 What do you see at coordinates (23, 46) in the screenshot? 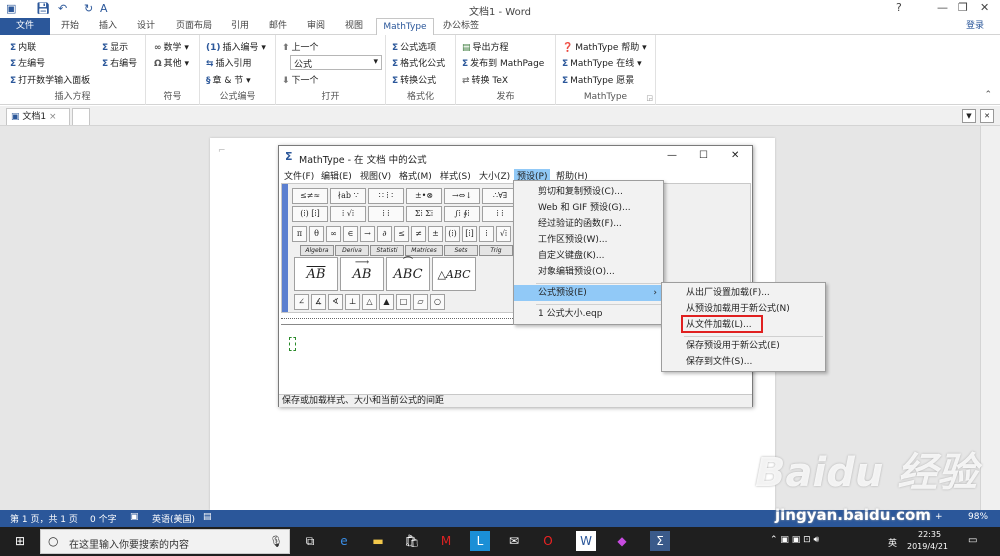
I see `inline-button: Σ 内联` at bounding box center [23, 46].